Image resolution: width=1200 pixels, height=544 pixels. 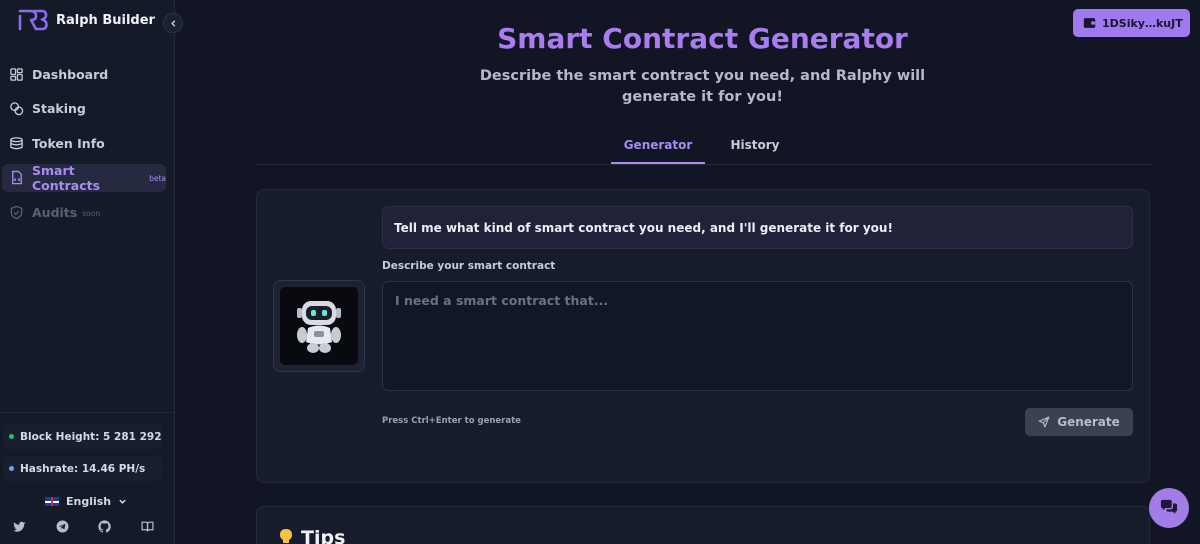 I want to click on twitter-icon, so click(x=20, y=527).